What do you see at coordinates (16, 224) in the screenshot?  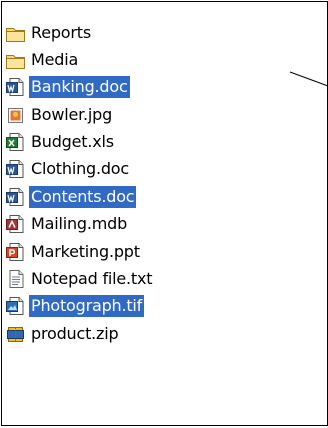 I see `access-database-icon` at bounding box center [16, 224].